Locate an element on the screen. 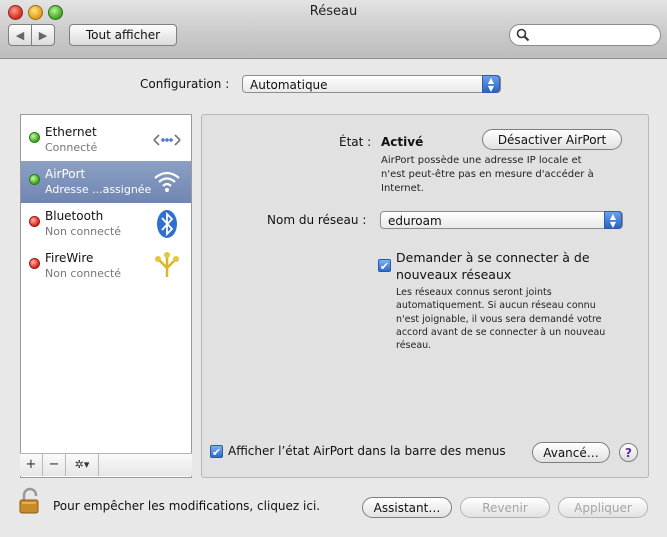  service-name: FireWire is located at coordinates (69, 258).